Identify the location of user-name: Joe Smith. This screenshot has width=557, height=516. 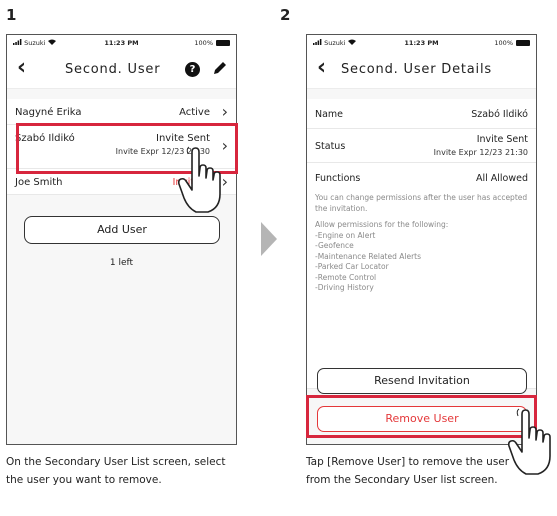
(39, 182).